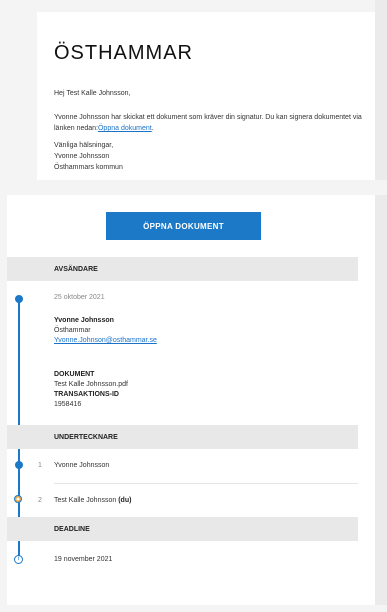  What do you see at coordinates (182, 529) in the screenshot?
I see `deadline-section-header: DEADLINE` at bounding box center [182, 529].